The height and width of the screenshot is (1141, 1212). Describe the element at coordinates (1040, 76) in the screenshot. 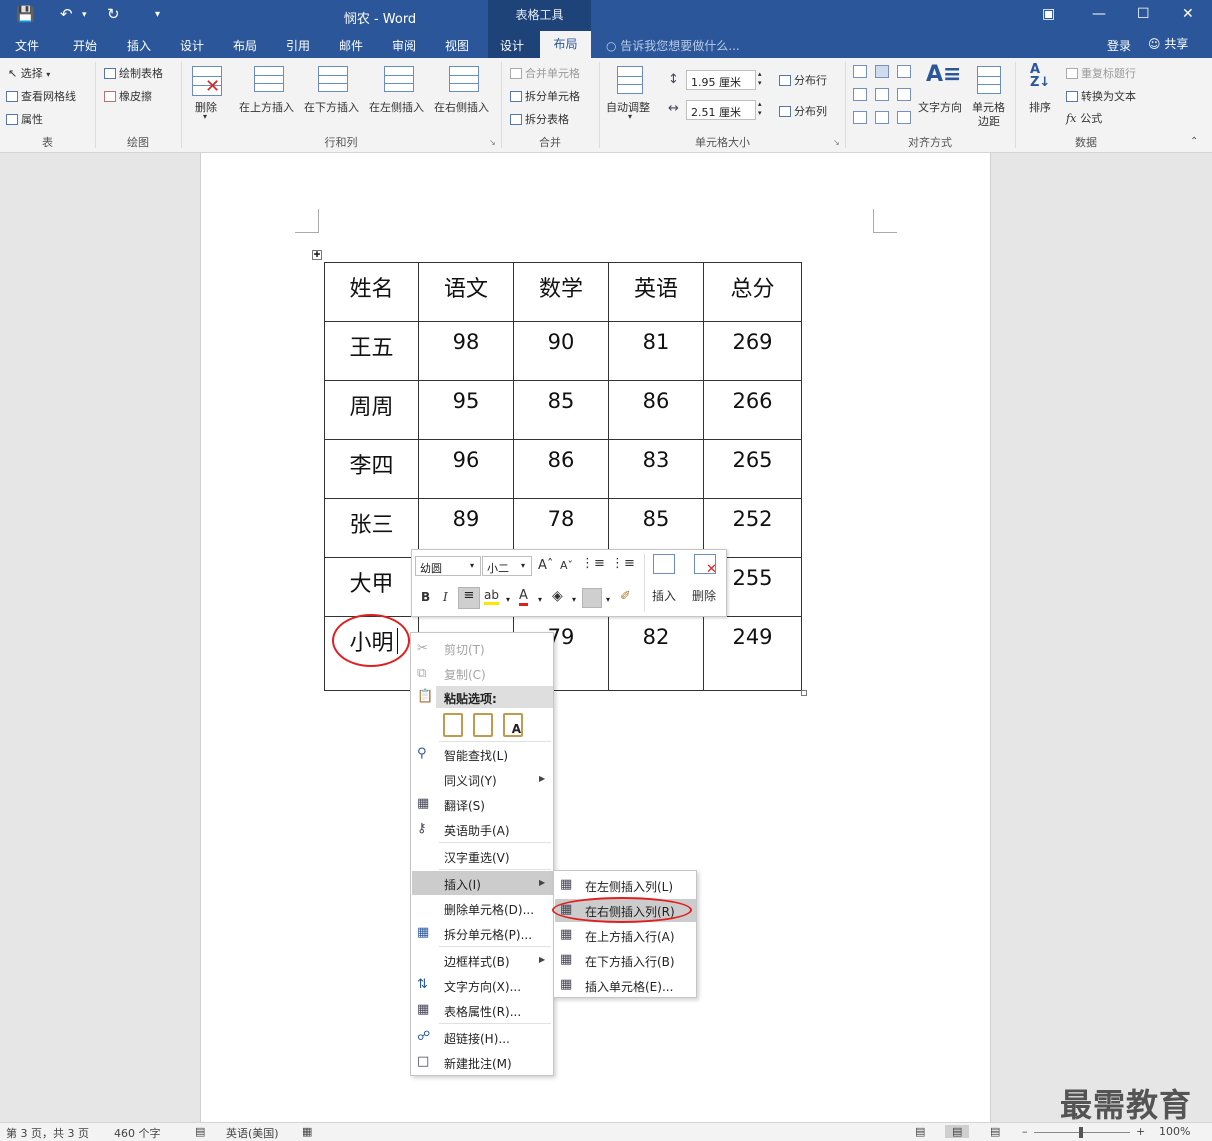

I see `sort-icon: A Z↓` at that location.